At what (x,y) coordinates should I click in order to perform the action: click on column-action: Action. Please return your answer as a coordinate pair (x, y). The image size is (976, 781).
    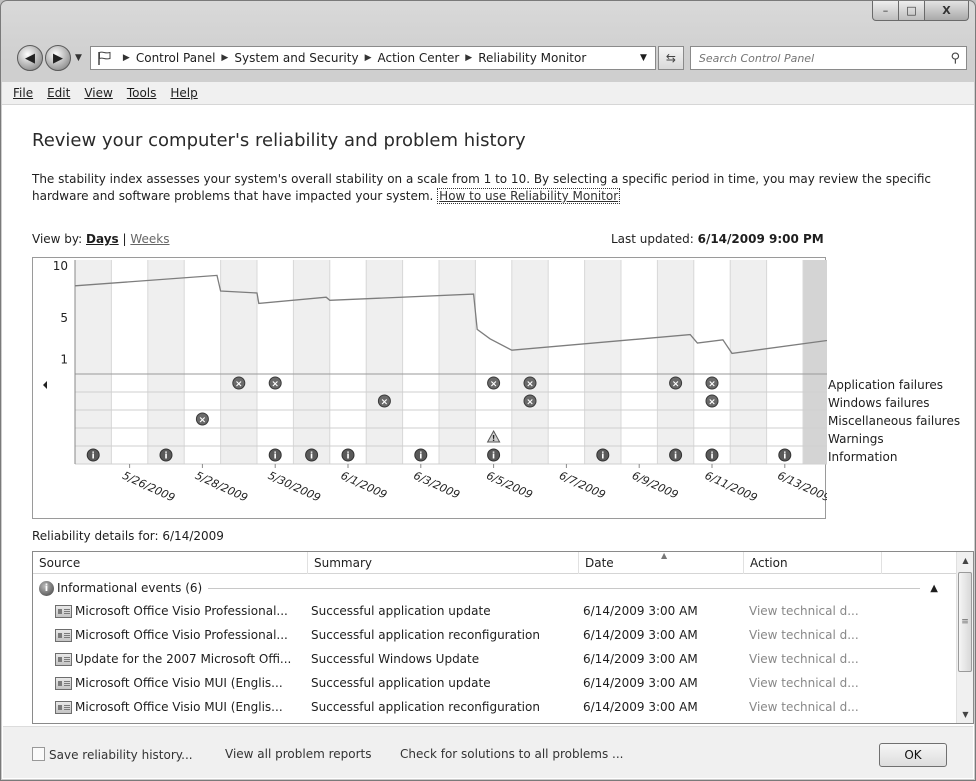
    Looking at the image, I should click on (813, 563).